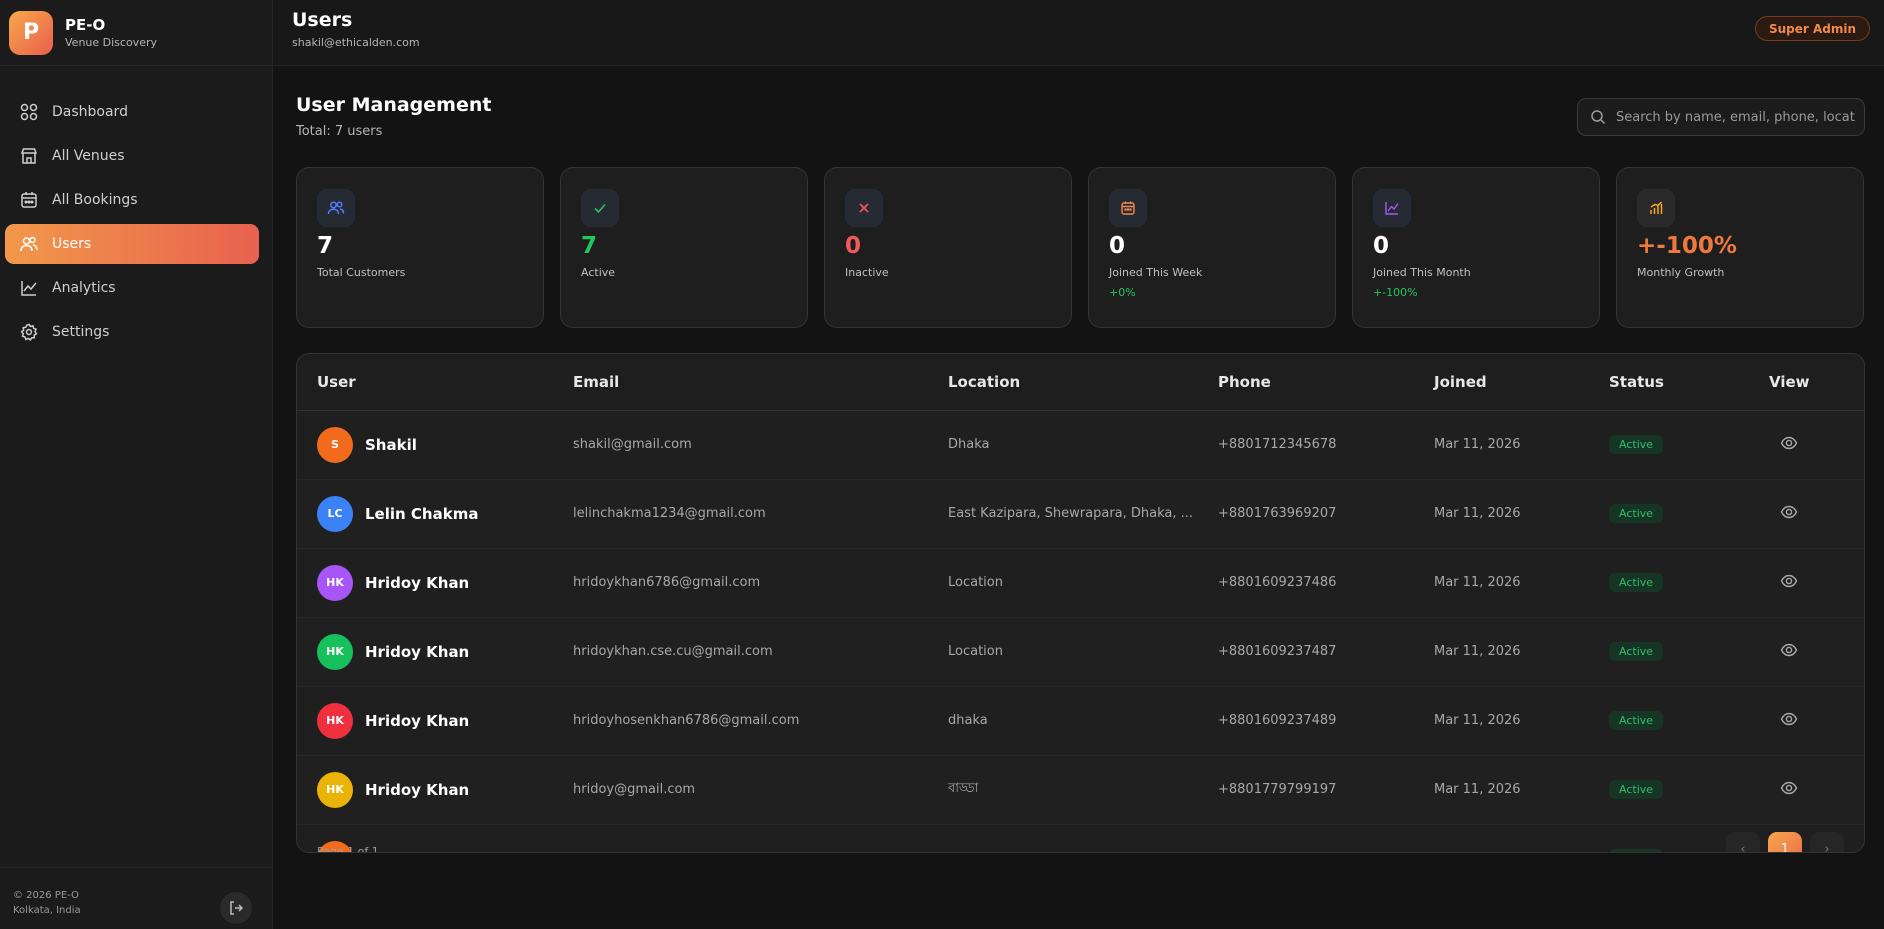 The width and height of the screenshot is (1884, 929). What do you see at coordinates (111, 42) in the screenshot?
I see `brand-subtitle: Venue Discovery` at bounding box center [111, 42].